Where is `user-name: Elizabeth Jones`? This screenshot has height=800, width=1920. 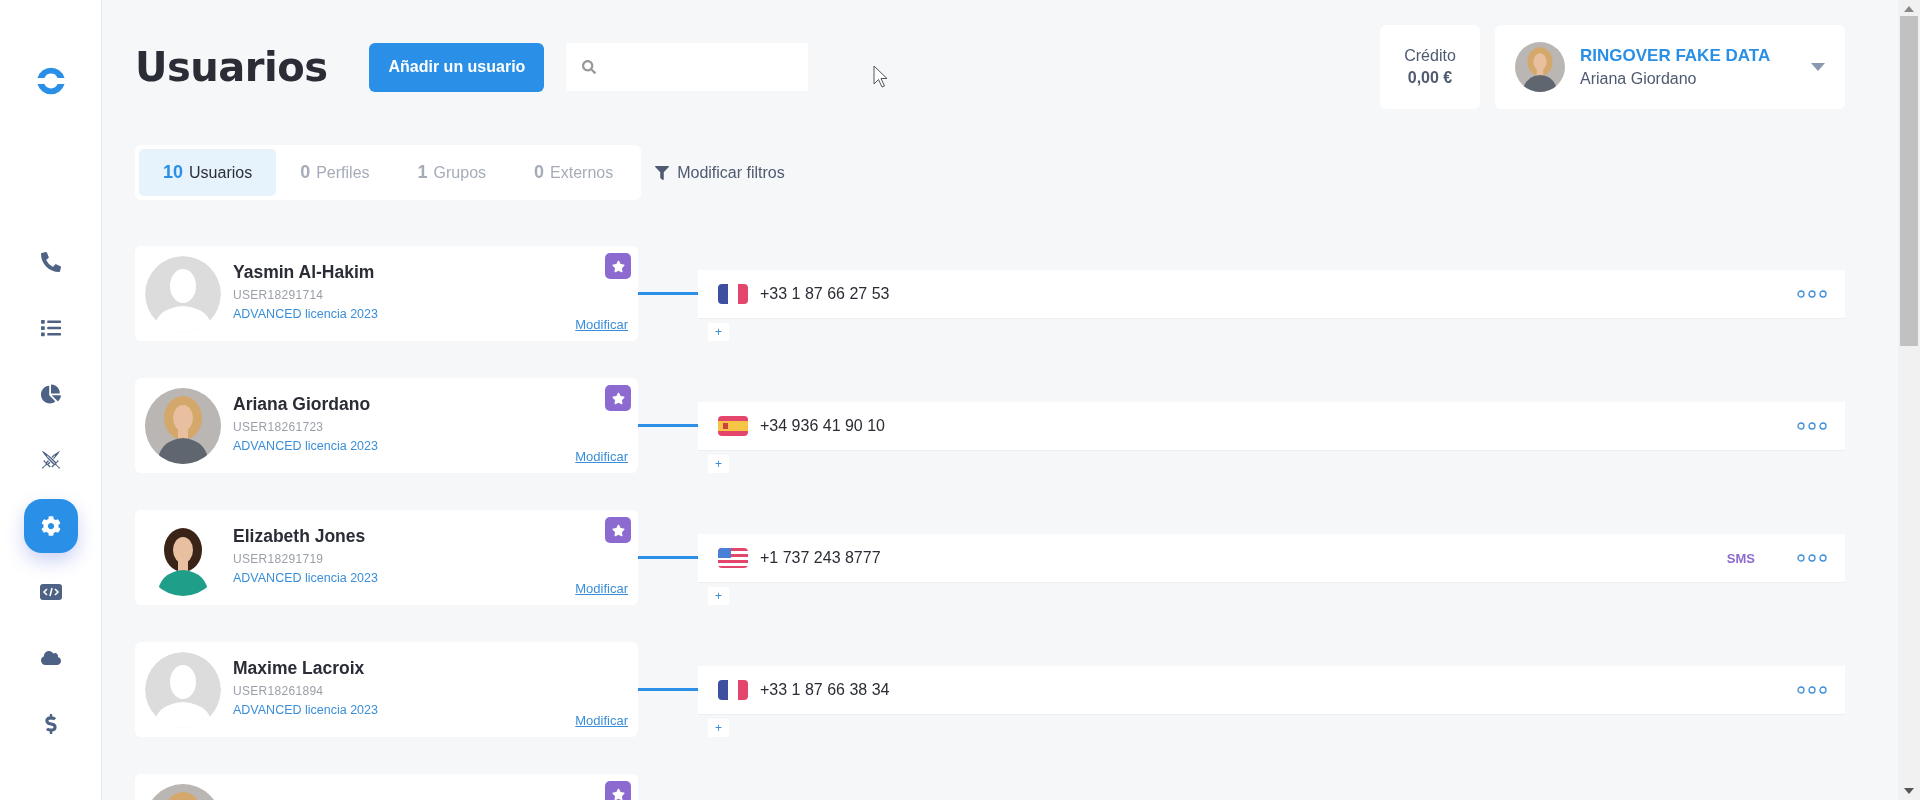
user-name: Elizabeth Jones is located at coordinates (300, 536).